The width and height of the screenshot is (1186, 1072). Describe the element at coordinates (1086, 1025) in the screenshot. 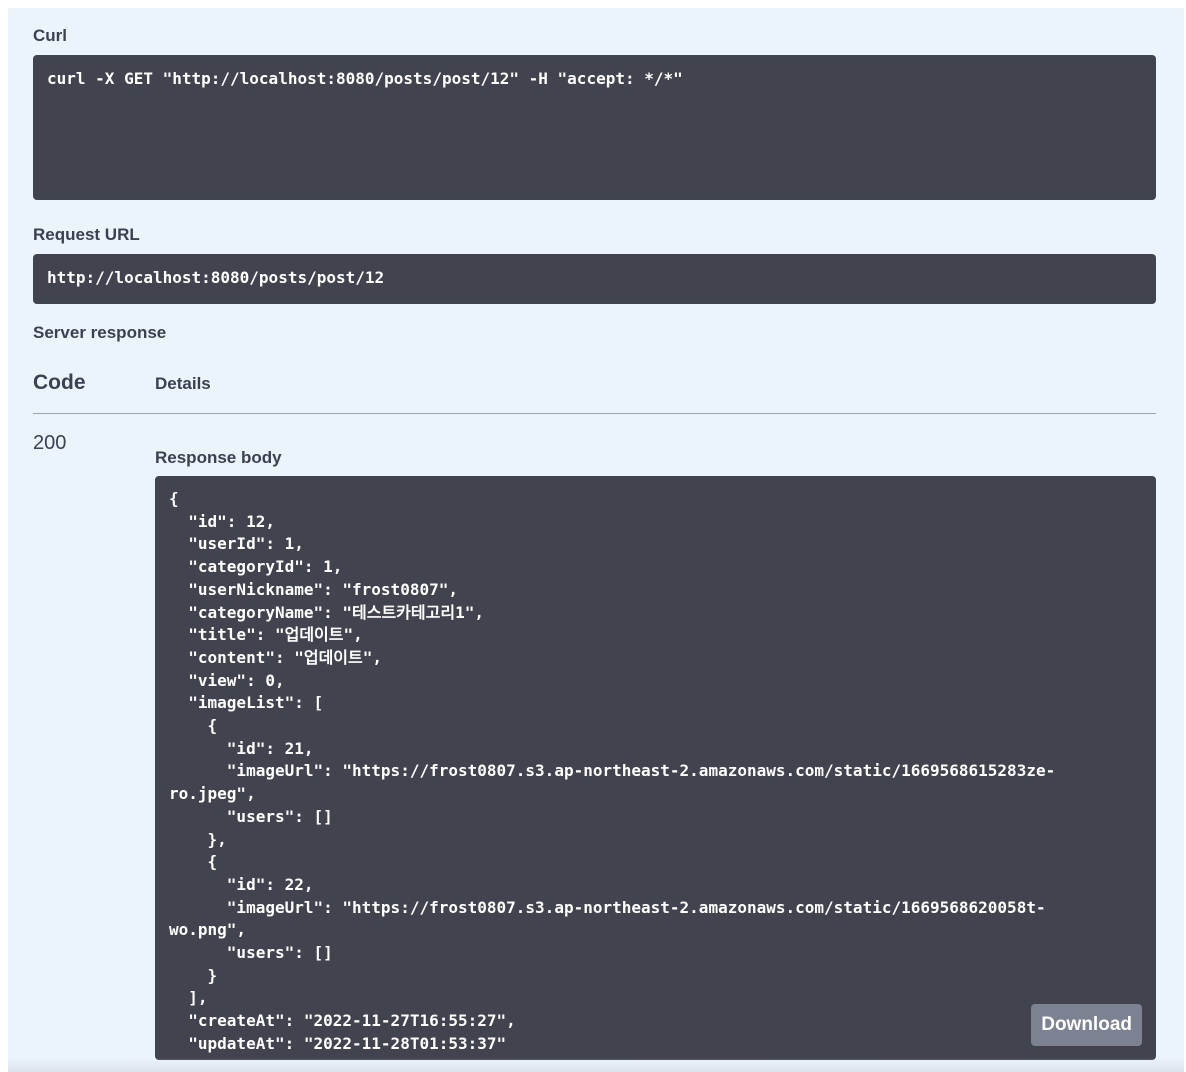

I see `download-button: Download` at that location.